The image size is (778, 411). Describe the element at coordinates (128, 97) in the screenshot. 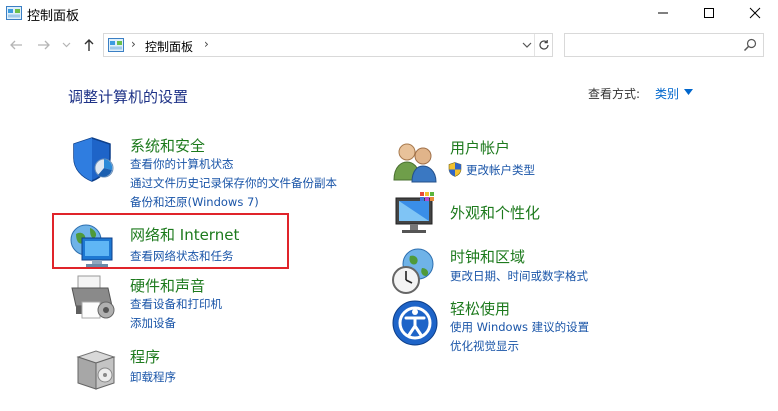

I see `page-title: 调整计算机的设置` at that location.